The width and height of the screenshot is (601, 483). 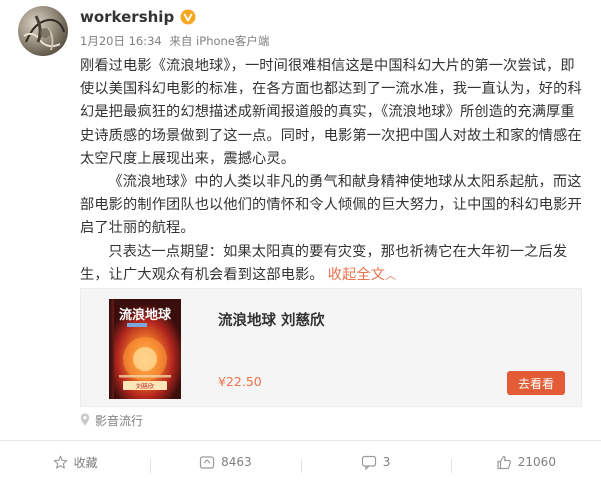 I want to click on comment-button: 3, so click(x=375, y=464).